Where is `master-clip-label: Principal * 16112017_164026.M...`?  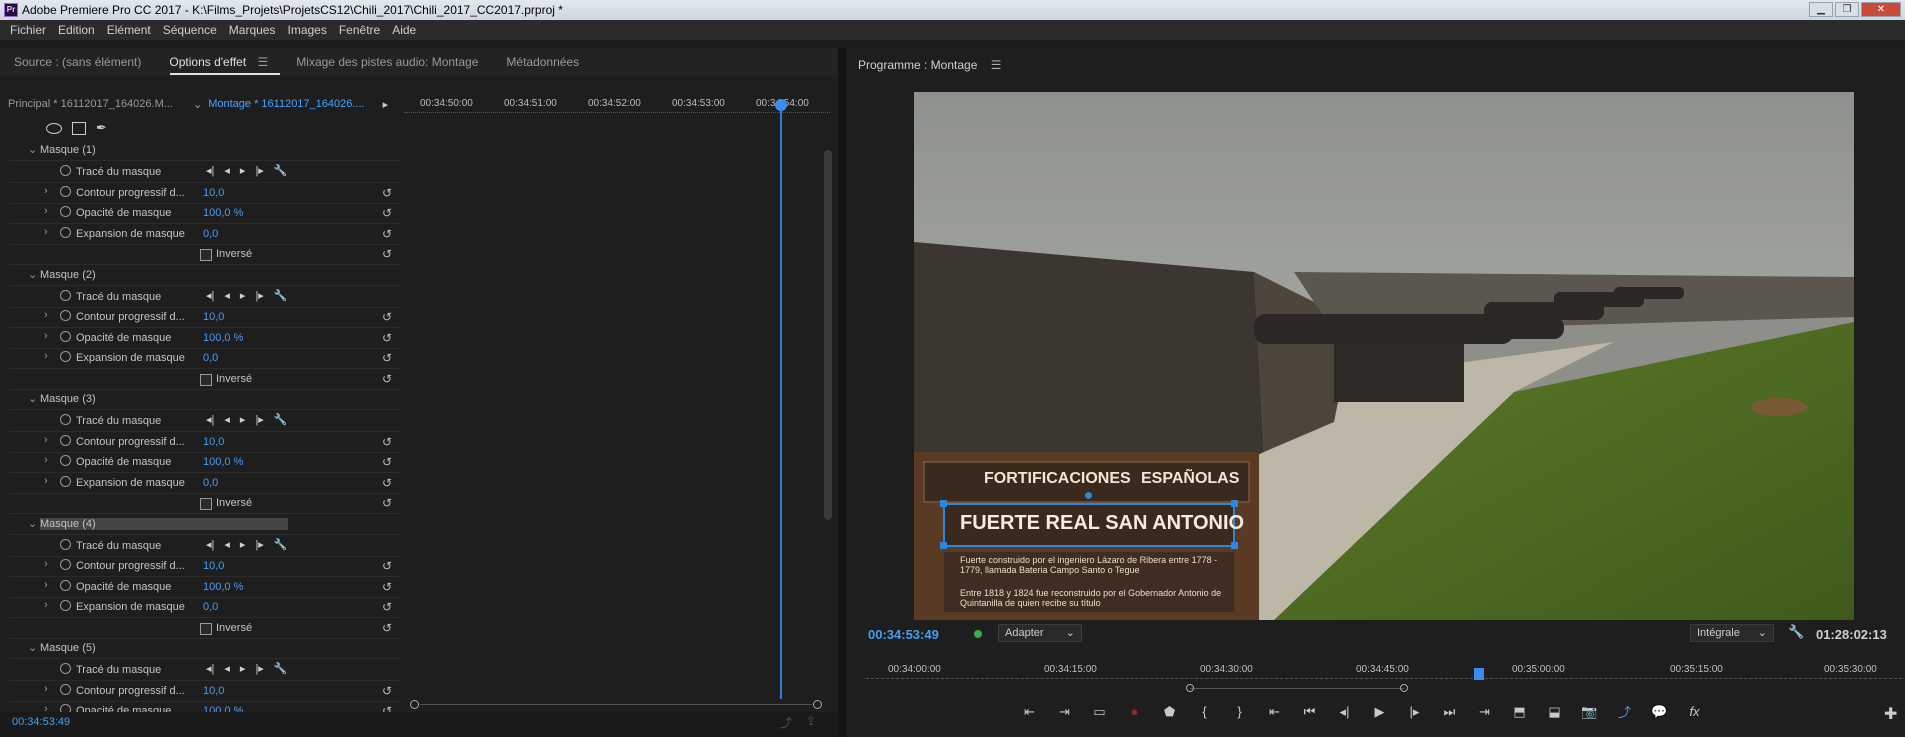 master-clip-label: Principal * 16112017_164026.M... is located at coordinates (100, 104).